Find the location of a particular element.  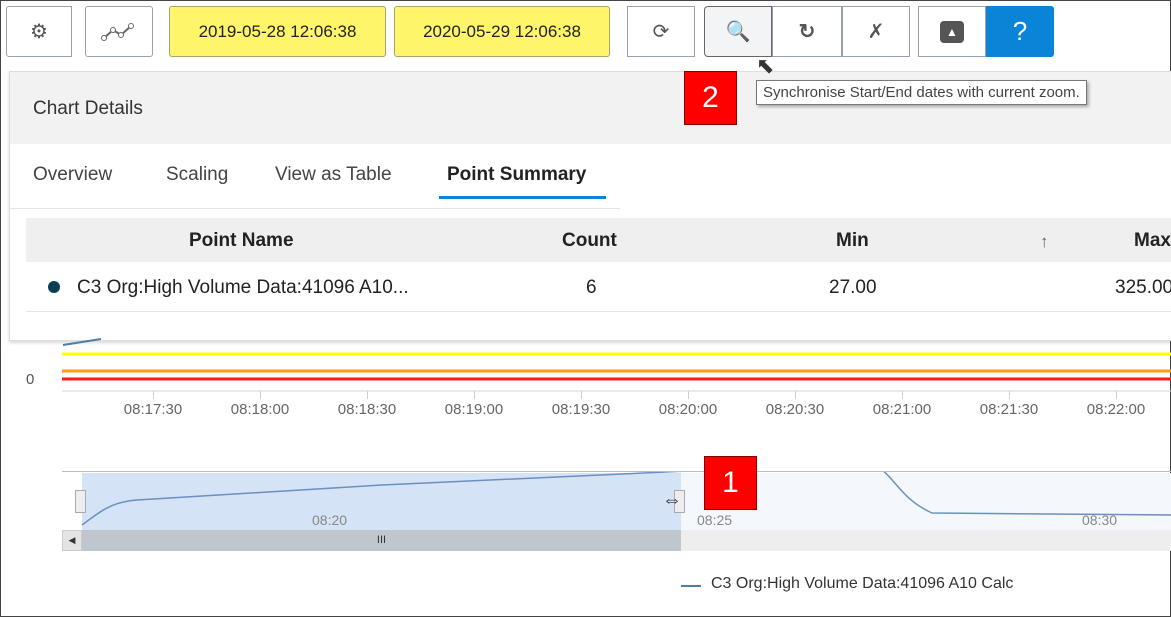

refresh-icon: ⟳ is located at coordinates (661, 32).